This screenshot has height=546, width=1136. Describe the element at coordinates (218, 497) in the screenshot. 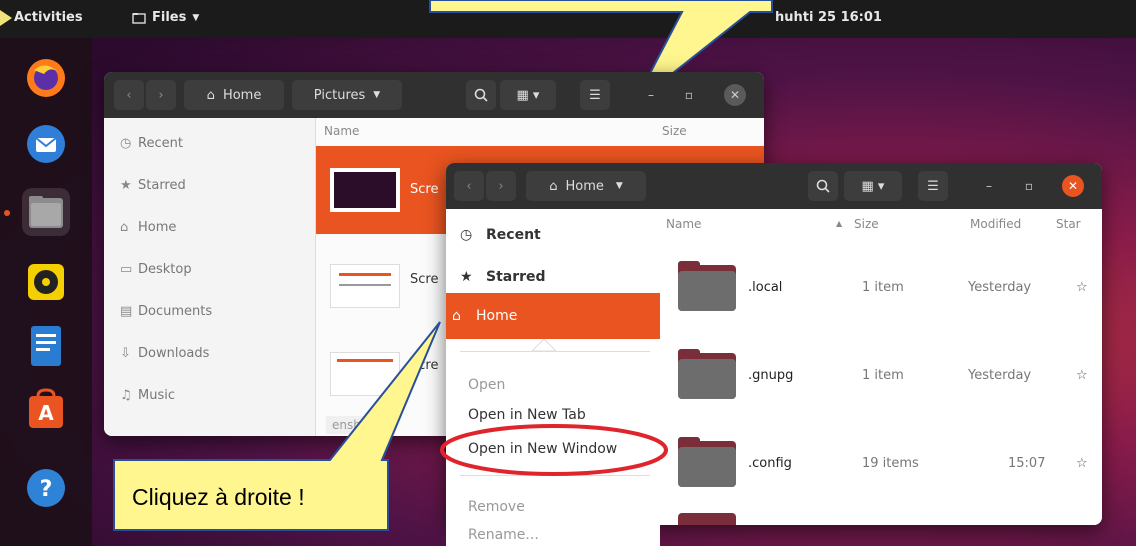

I see `callout-text: Cliquez à droite !` at that location.